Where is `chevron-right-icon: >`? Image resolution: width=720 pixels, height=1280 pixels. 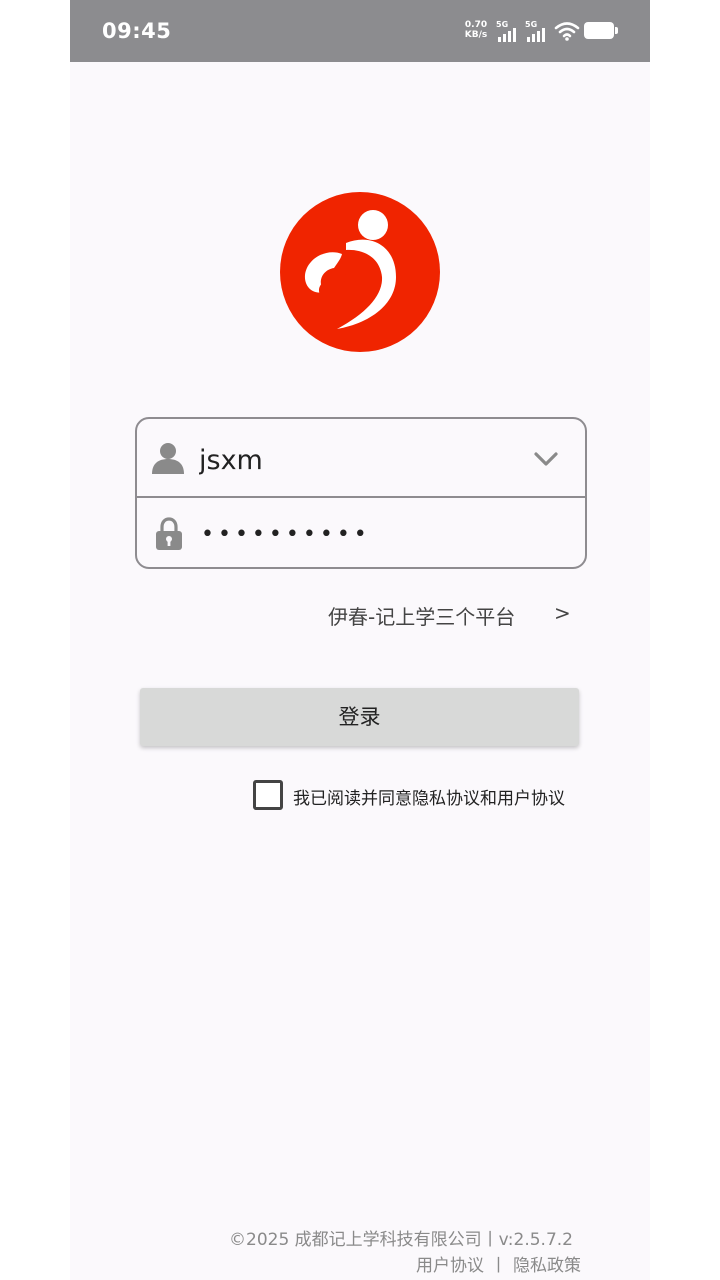 chevron-right-icon: > is located at coordinates (562, 613).